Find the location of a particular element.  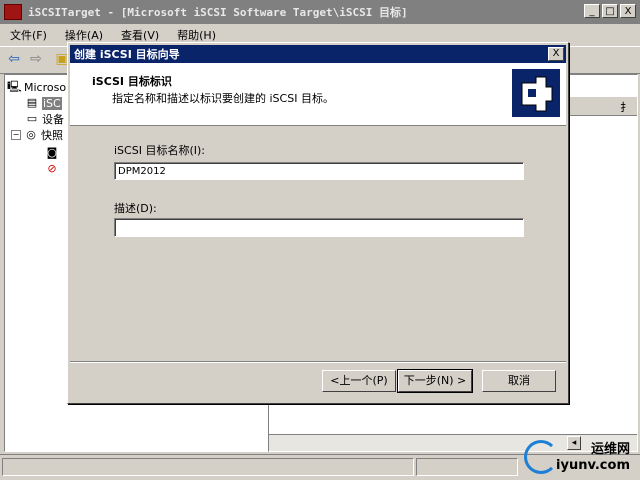

tree-item-root: 🖳 Microso is located at coordinates (36, 87).